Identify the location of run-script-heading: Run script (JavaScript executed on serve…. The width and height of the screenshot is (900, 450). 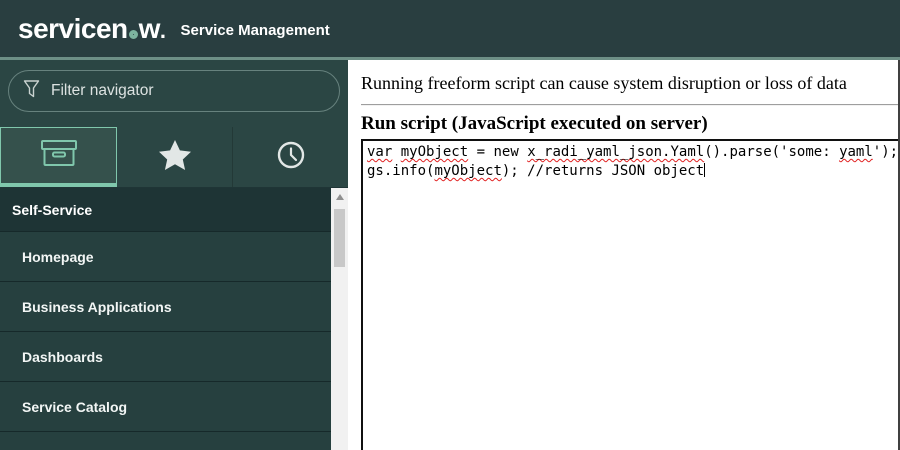
(534, 123).